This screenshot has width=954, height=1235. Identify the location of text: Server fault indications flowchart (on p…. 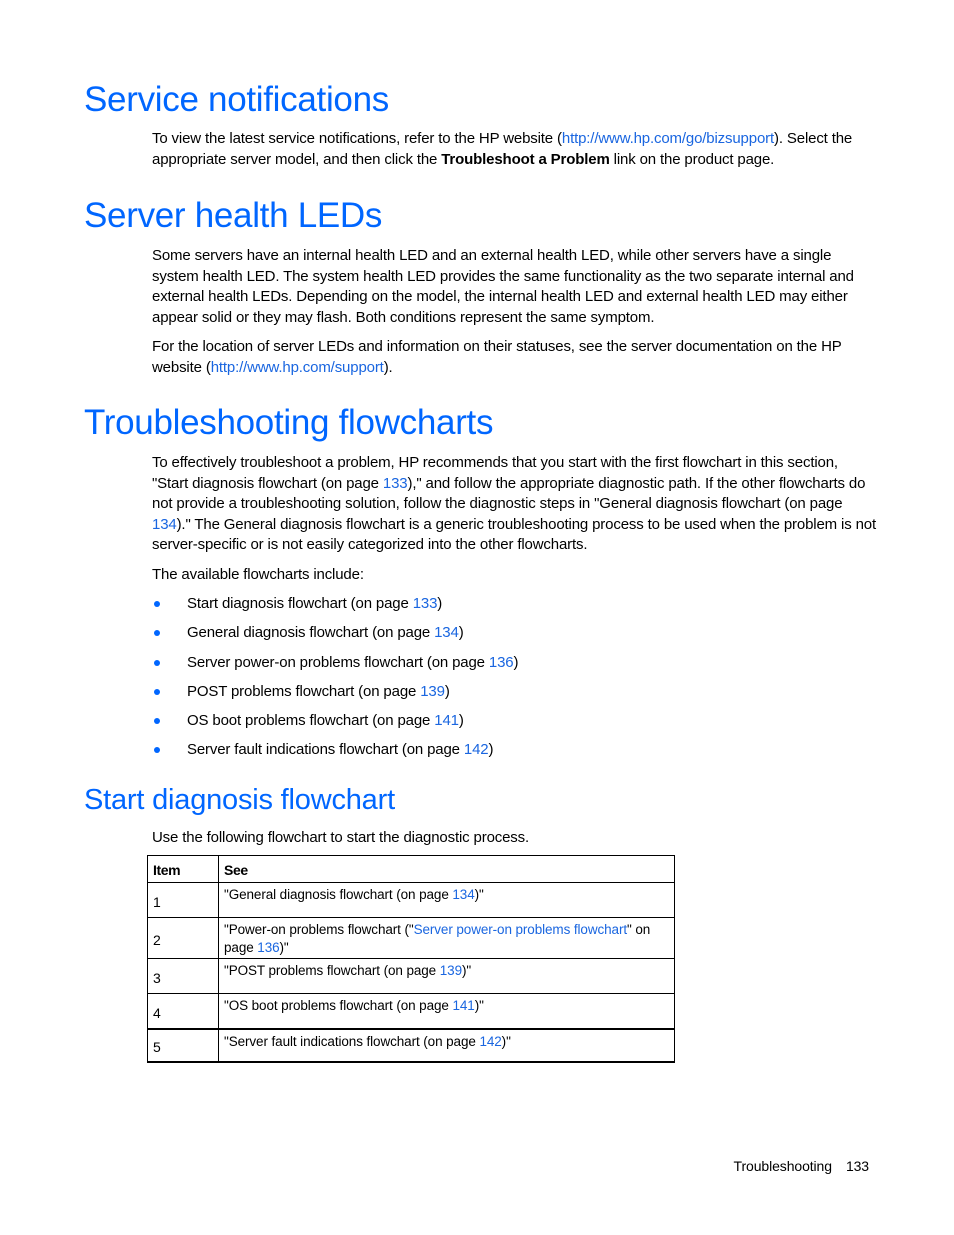
(325, 750).